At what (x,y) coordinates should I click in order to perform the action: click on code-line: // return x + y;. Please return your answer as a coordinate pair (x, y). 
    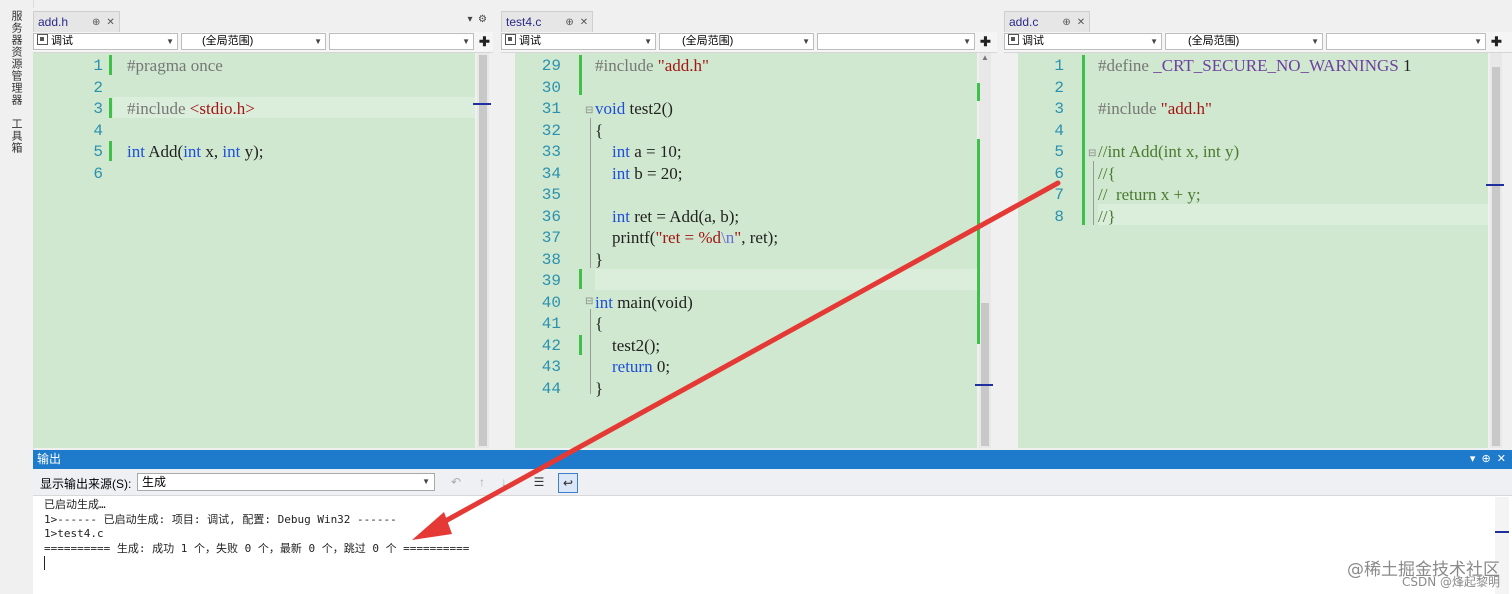
    Looking at the image, I should click on (1149, 194).